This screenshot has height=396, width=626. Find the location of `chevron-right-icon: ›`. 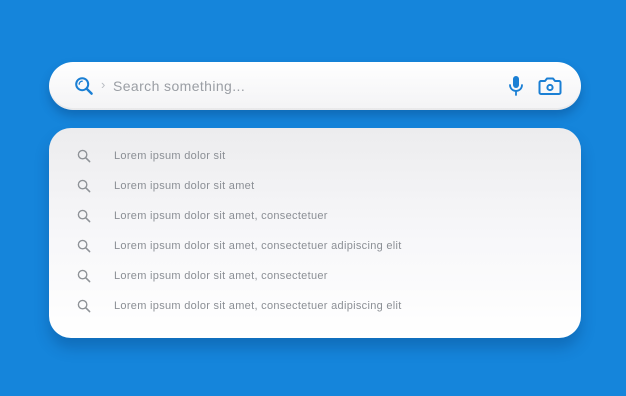

chevron-right-icon: › is located at coordinates (103, 84).